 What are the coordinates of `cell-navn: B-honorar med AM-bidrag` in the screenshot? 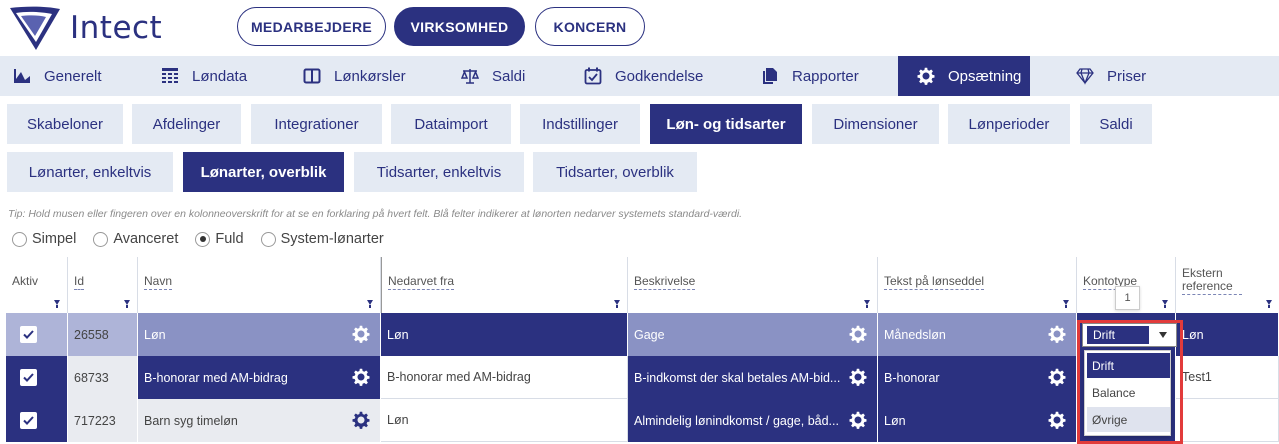 It's located at (259, 377).